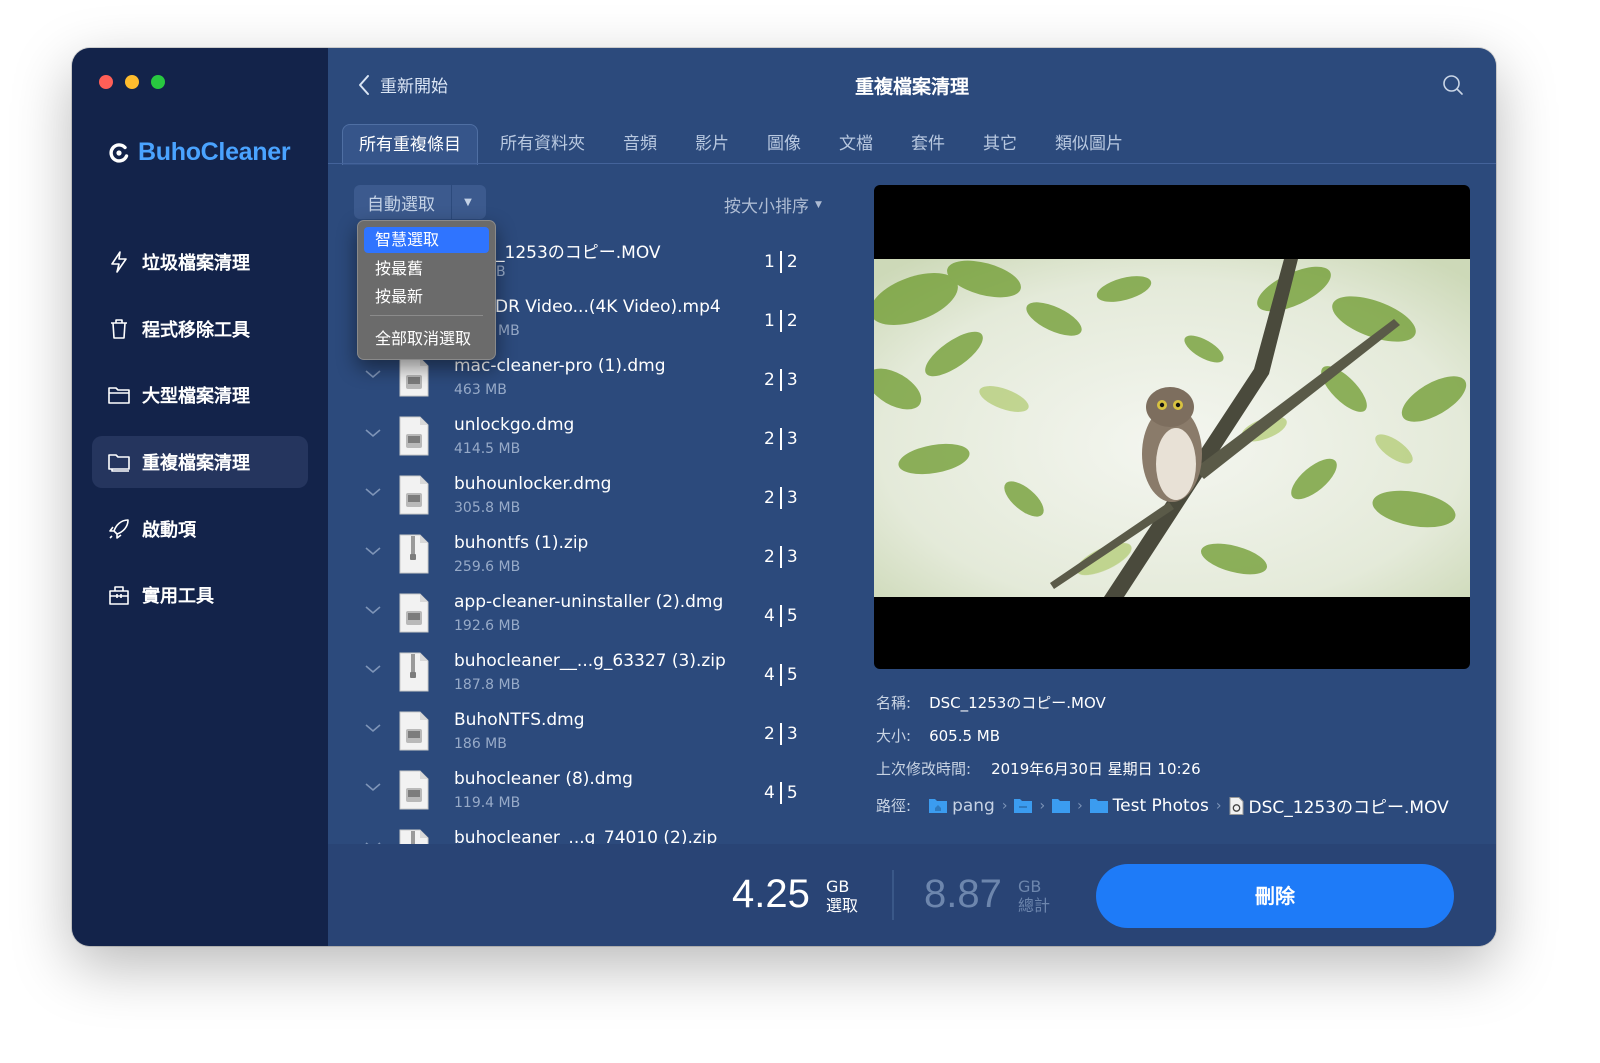 Image resolution: width=1600 pixels, height=1063 pixels. What do you see at coordinates (480, 744) in the screenshot?
I see `file-size: 186 MB` at bounding box center [480, 744].